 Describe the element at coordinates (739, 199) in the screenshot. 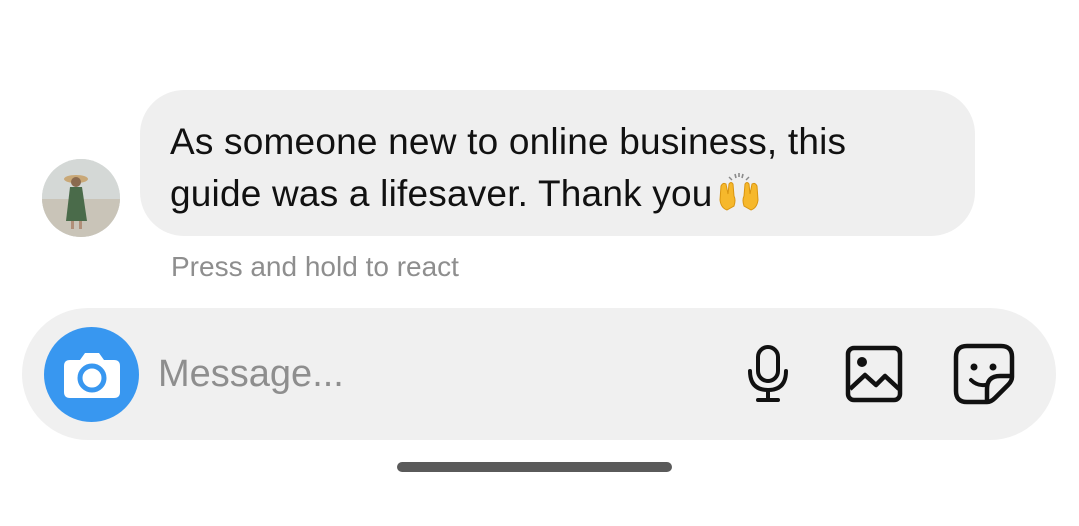

I see `raising-hands-emoji-icon` at that location.